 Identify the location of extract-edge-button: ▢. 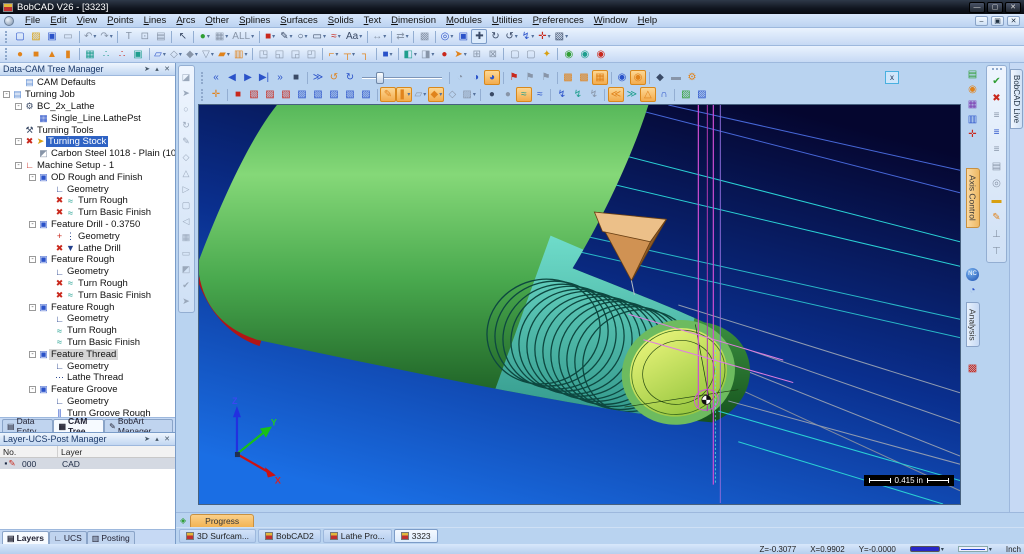
(515, 54).